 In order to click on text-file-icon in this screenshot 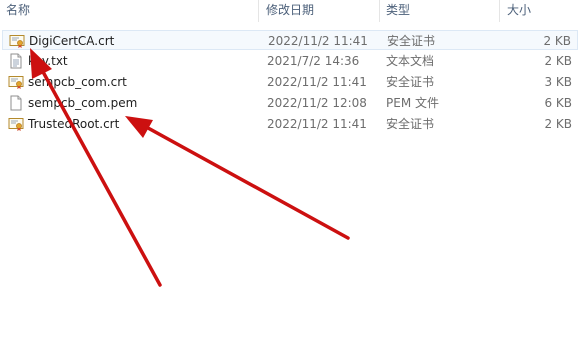, I will do `click(16, 61)`.